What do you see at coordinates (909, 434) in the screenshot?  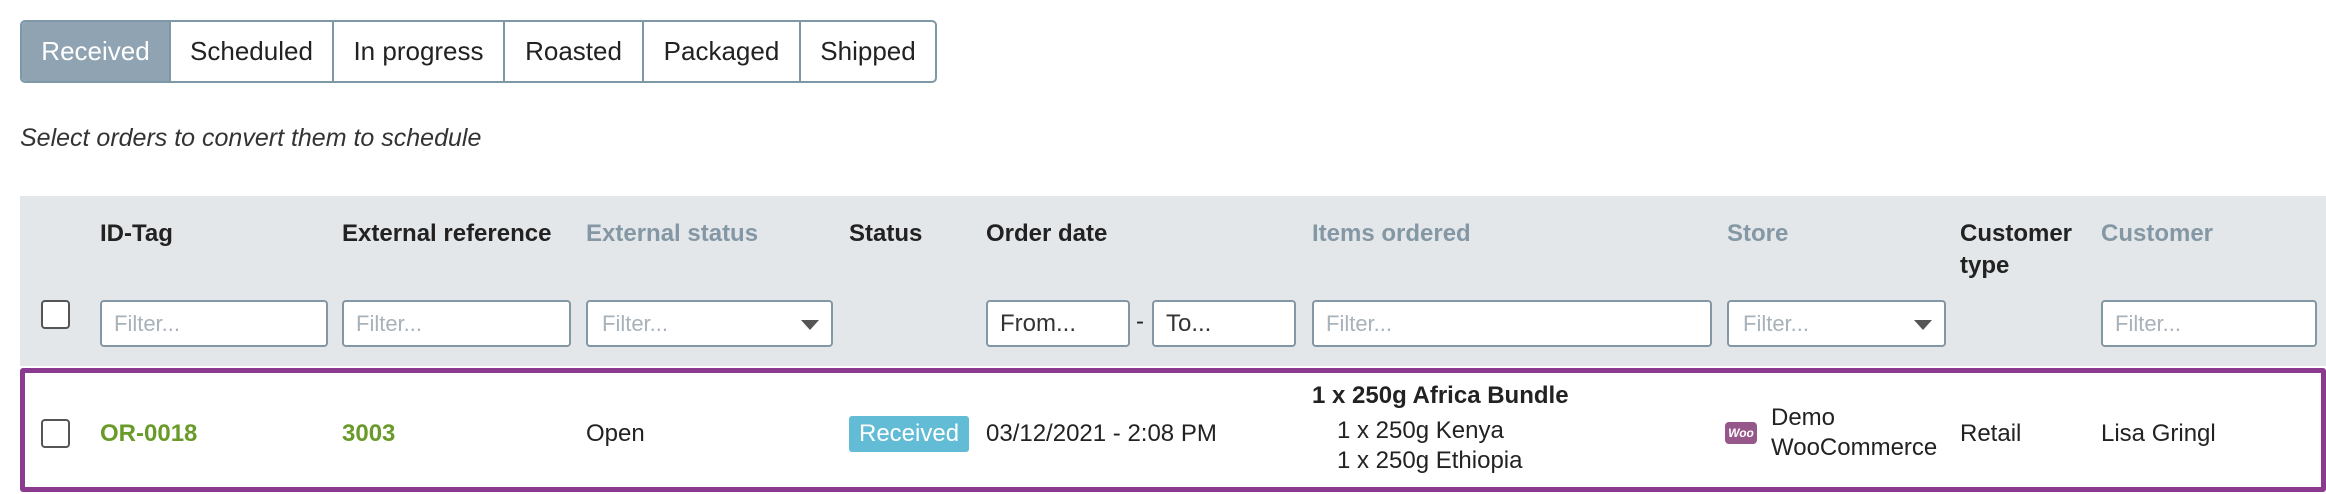 I see `status-badge: Received` at bounding box center [909, 434].